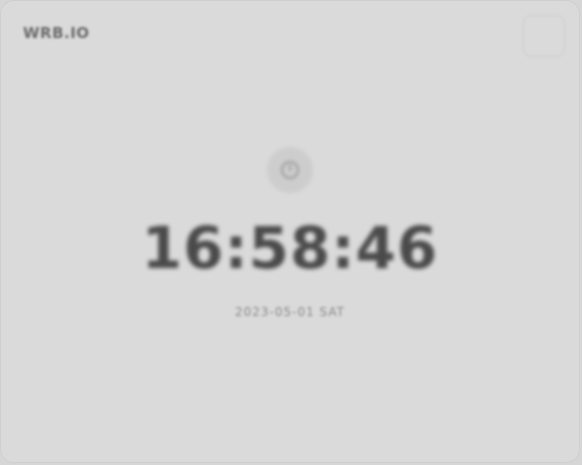  Describe the element at coordinates (544, 36) in the screenshot. I see `corner-button` at that location.